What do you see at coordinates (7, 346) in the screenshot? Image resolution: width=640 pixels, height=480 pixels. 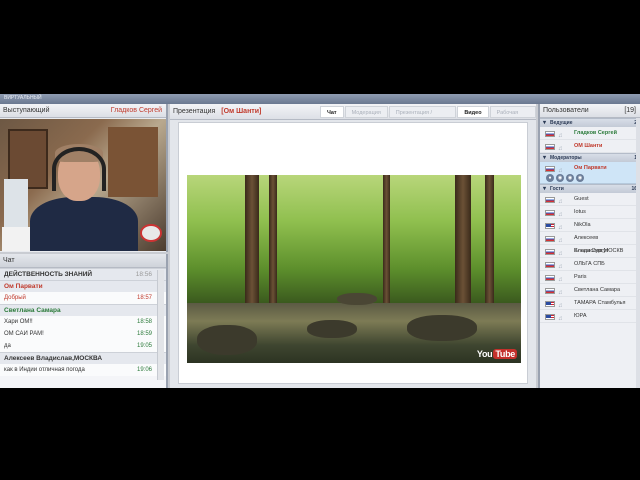 I see `chat-message-text: да` at bounding box center [7, 346].